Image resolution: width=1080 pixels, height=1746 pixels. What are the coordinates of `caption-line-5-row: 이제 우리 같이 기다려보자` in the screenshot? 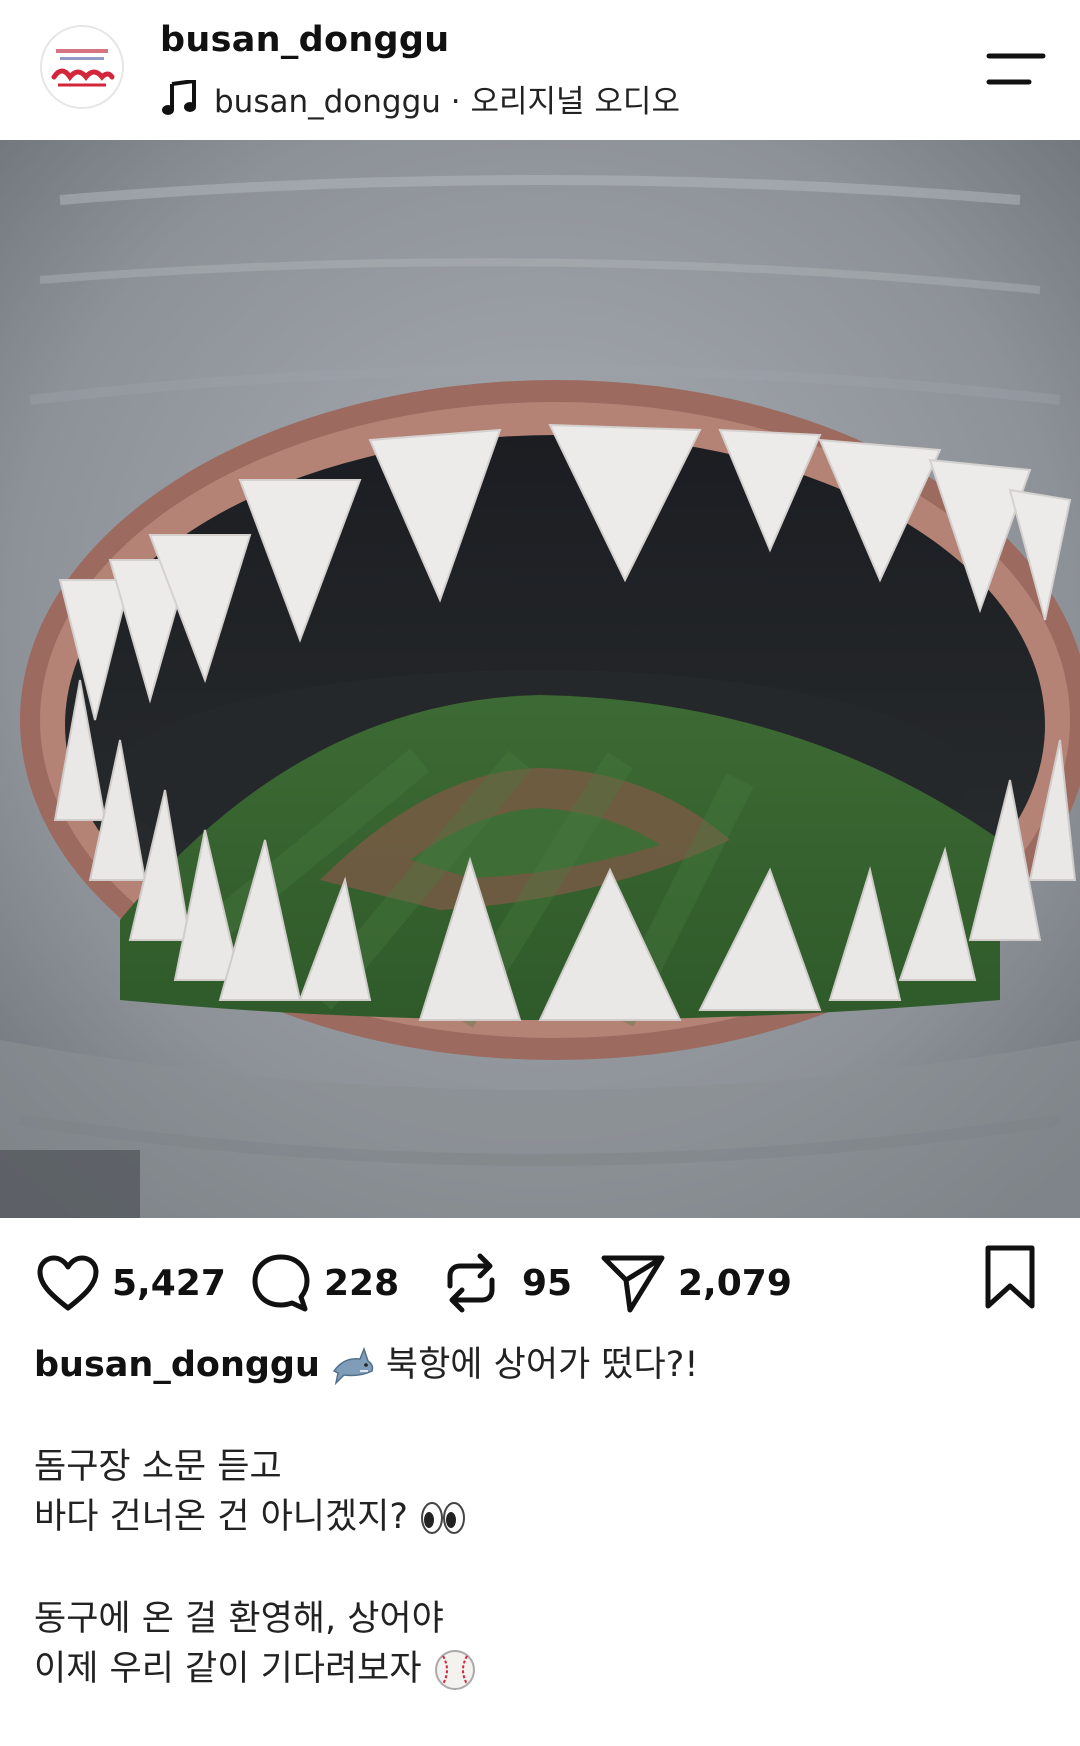 It's located at (539, 1669).